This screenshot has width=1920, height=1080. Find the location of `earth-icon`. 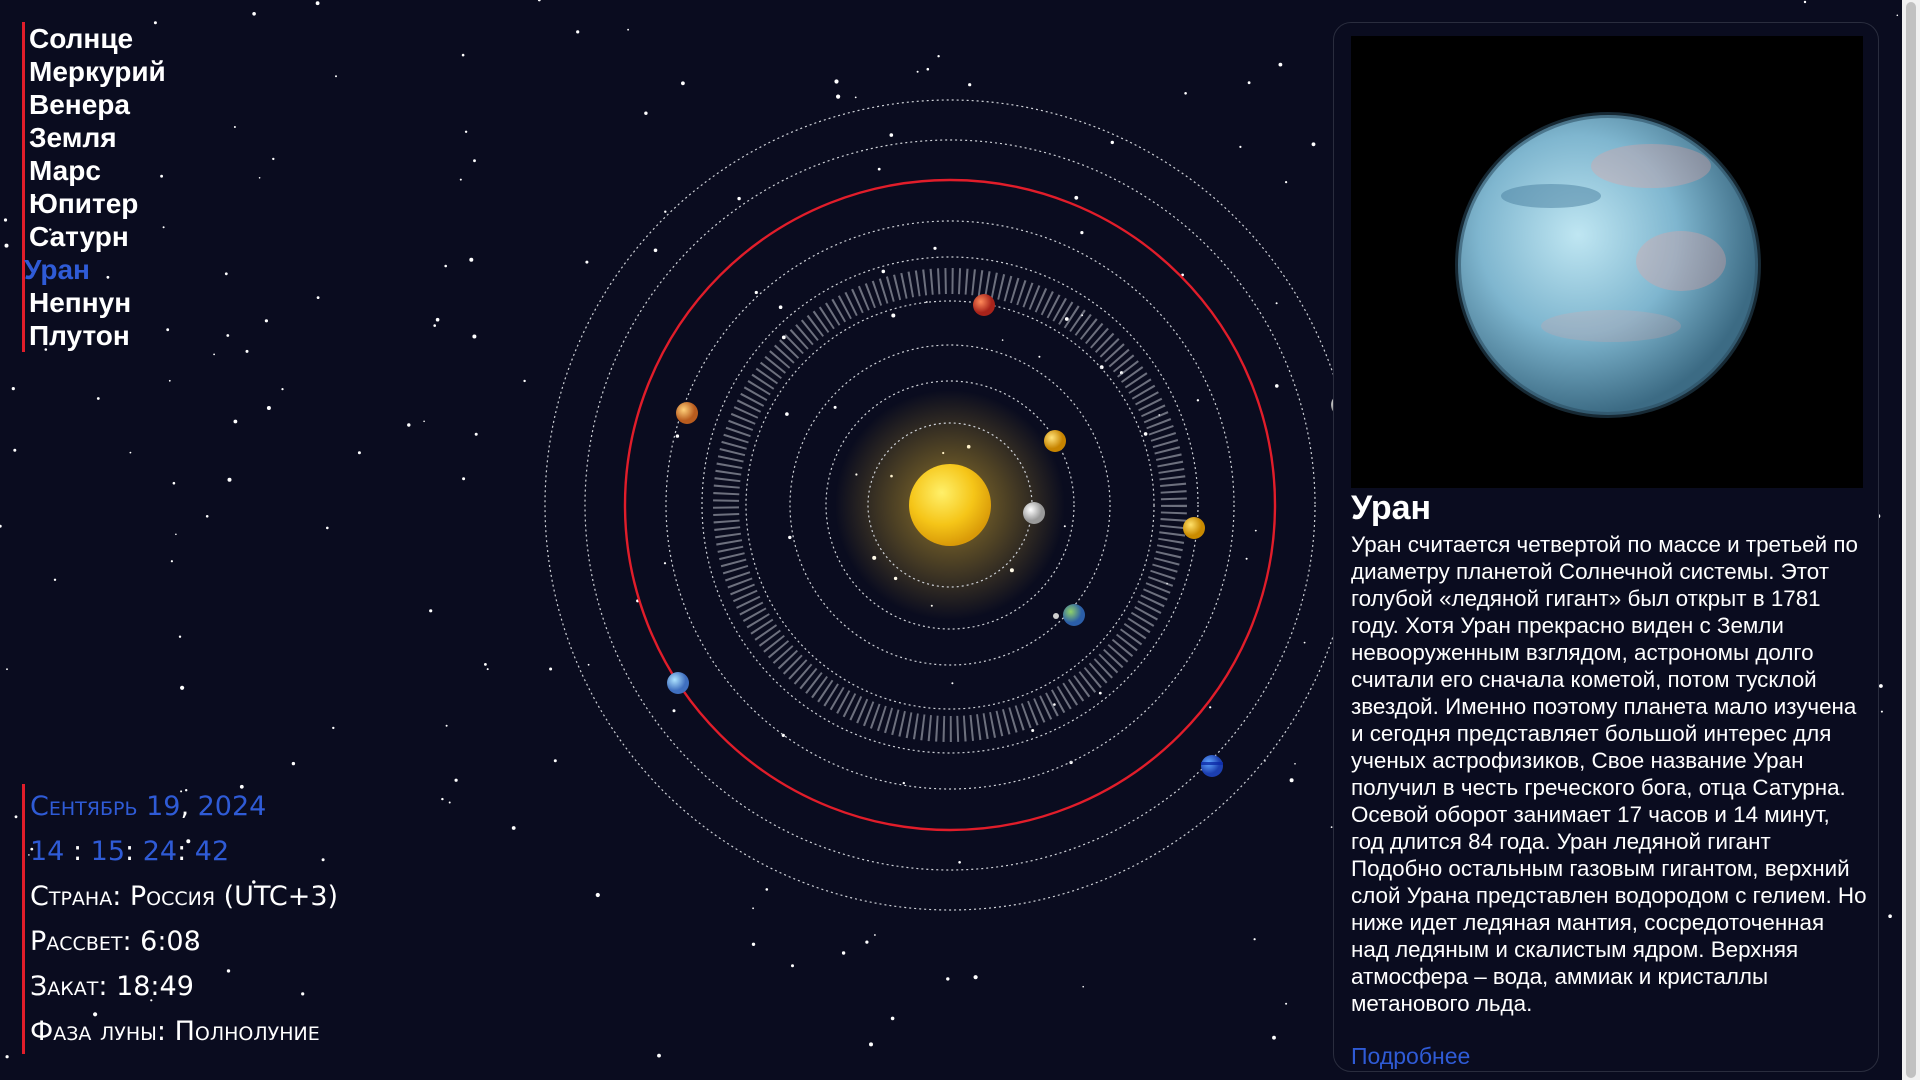

earth-icon is located at coordinates (1074, 615).